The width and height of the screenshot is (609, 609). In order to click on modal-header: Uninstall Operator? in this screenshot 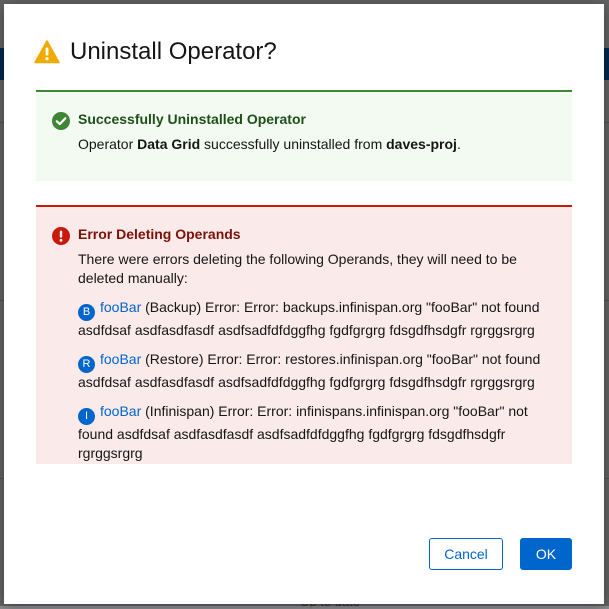, I will do `click(155, 52)`.